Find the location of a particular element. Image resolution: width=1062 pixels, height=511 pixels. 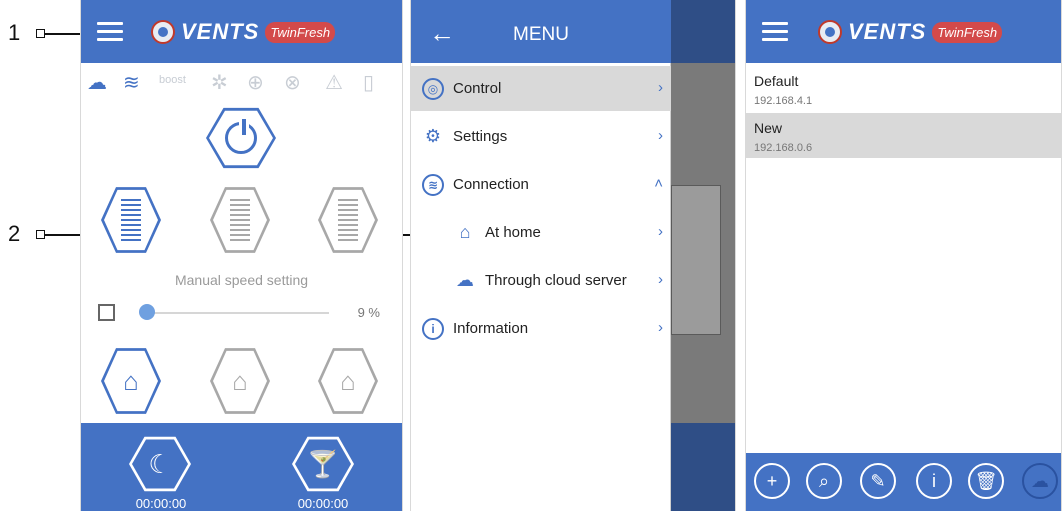

callout-2: 2 is located at coordinates (14, 233).